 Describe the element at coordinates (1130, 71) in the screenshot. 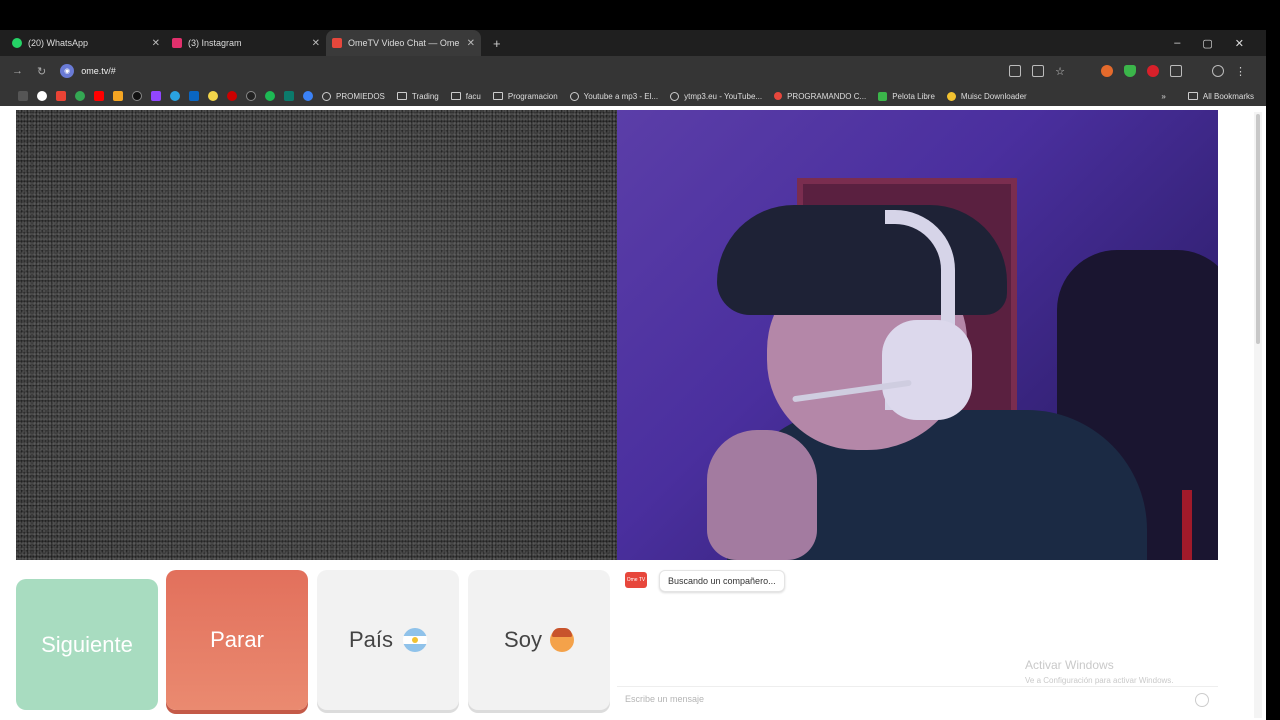

I see `extension-shield-icon` at that location.